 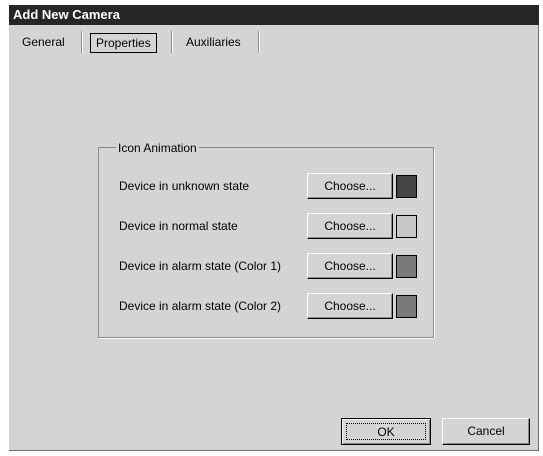 I want to click on ok-button: OK, so click(x=386, y=431).